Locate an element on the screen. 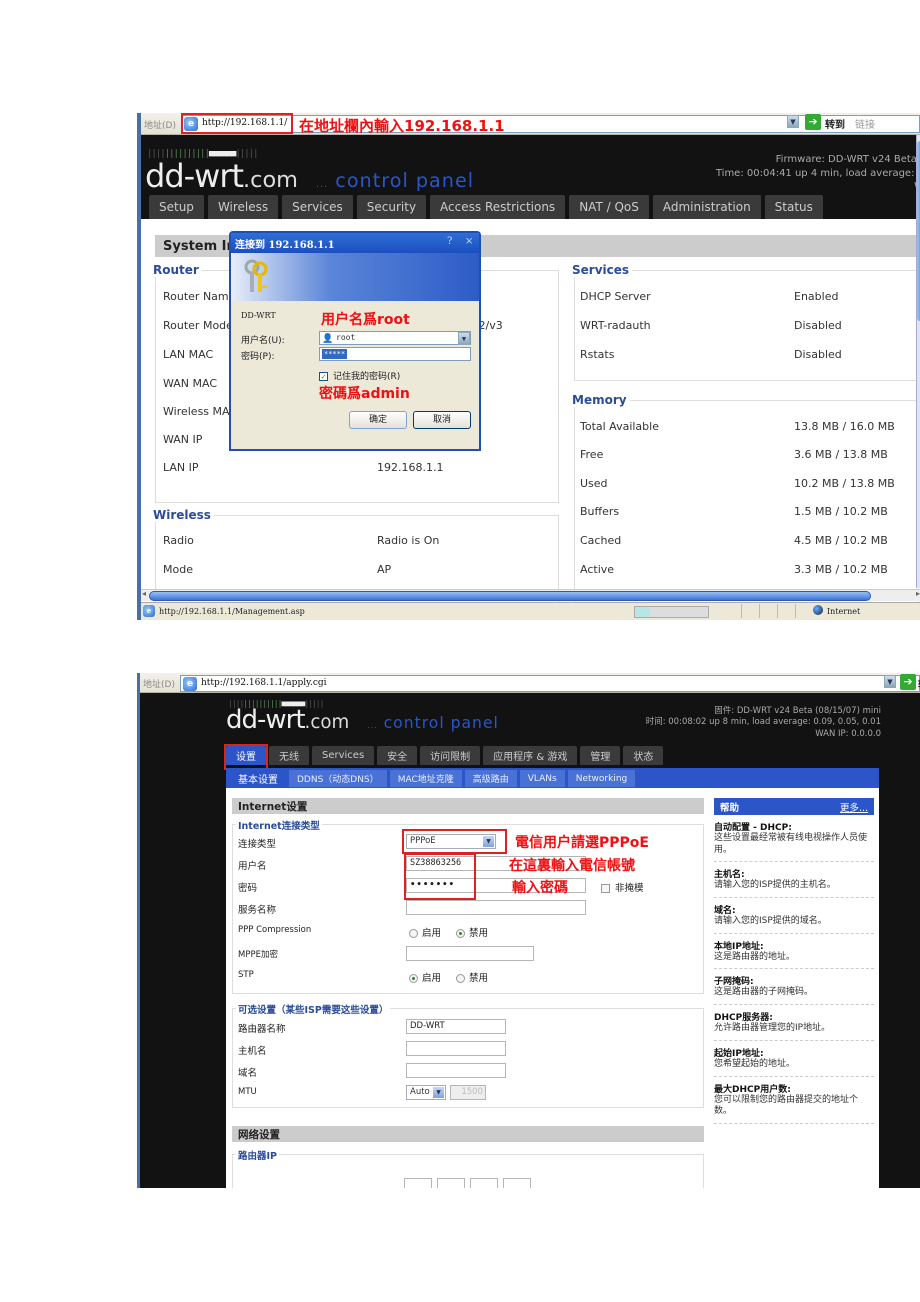  logo-main: dd-wrt is located at coordinates (266, 720).